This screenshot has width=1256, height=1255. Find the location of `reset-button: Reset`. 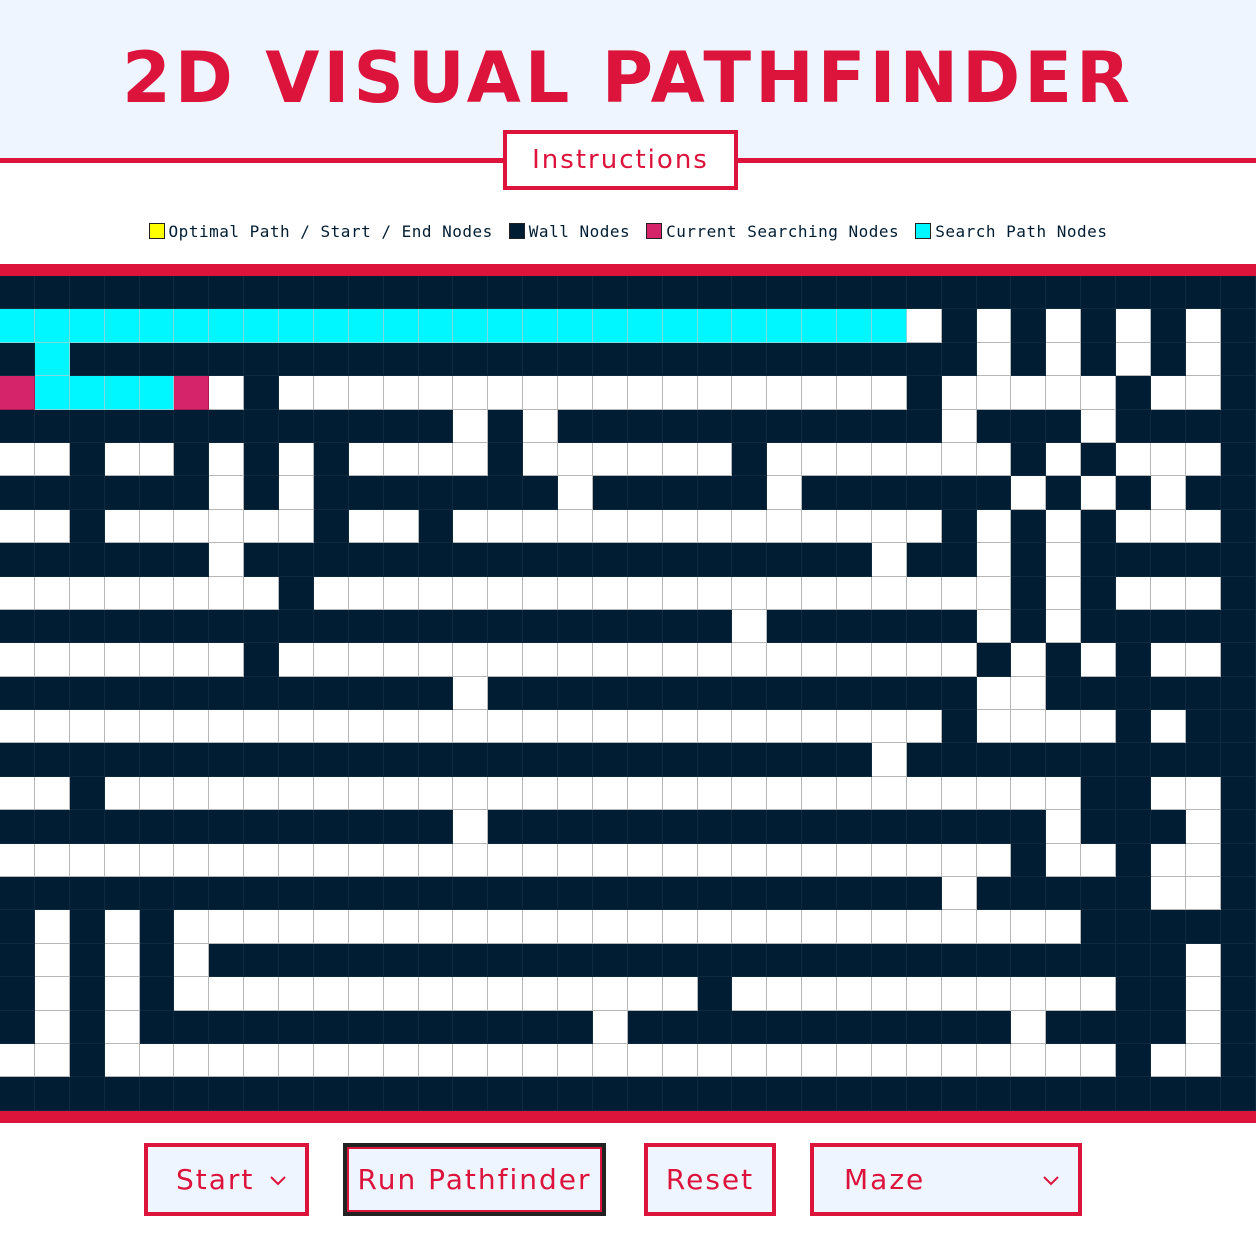

reset-button: Reset is located at coordinates (710, 1179).